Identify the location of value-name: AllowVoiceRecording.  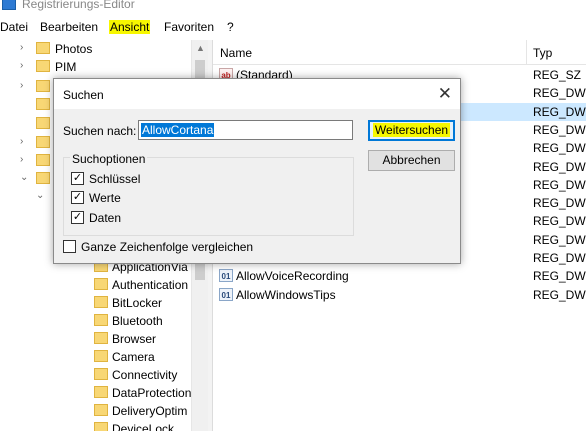
(292, 276).